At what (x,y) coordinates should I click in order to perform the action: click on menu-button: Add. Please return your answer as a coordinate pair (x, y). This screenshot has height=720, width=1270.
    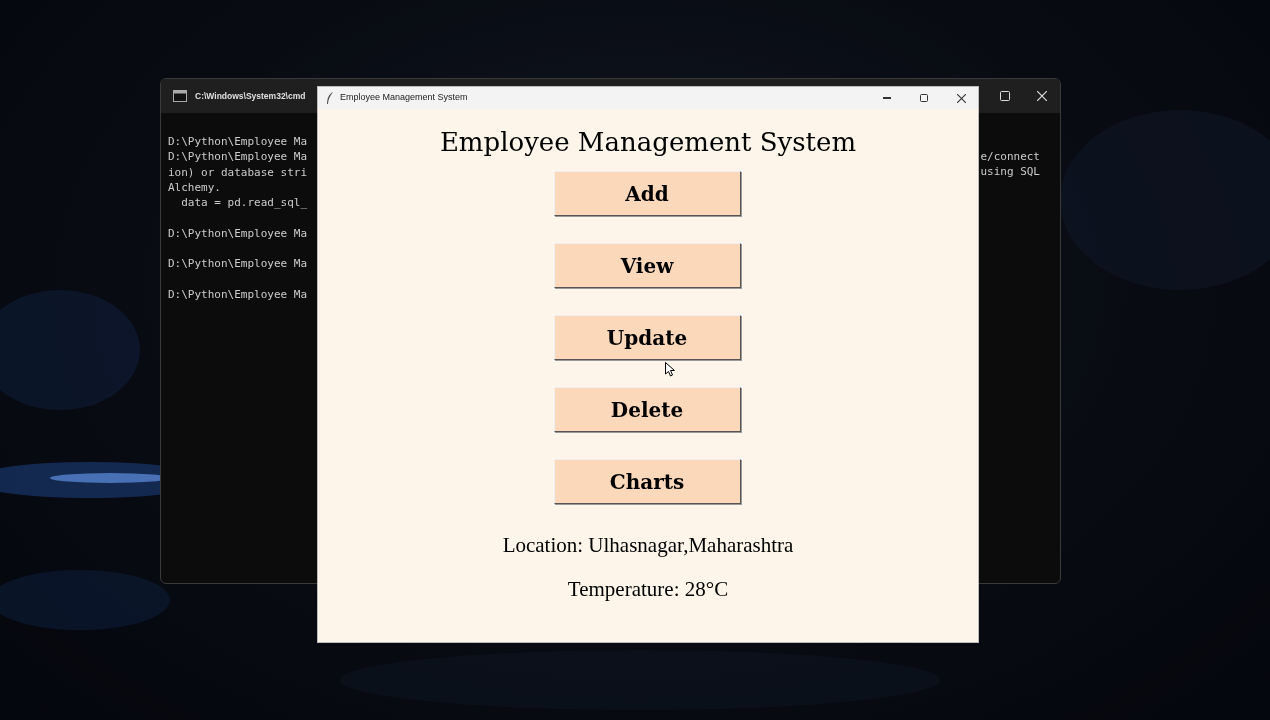
    Looking at the image, I should click on (647, 193).